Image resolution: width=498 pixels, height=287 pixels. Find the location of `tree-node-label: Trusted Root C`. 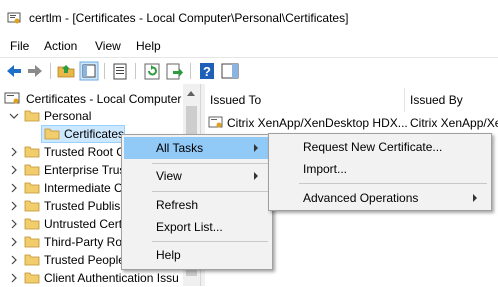

tree-node-label: Trusted Root C is located at coordinates (84, 152).